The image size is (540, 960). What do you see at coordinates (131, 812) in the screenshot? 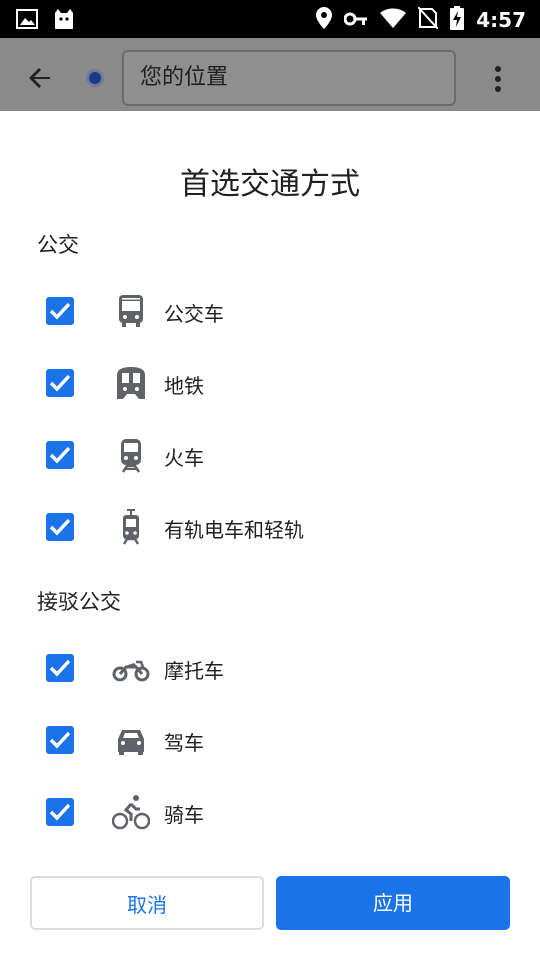
I see `bicycle-icon` at bounding box center [131, 812].